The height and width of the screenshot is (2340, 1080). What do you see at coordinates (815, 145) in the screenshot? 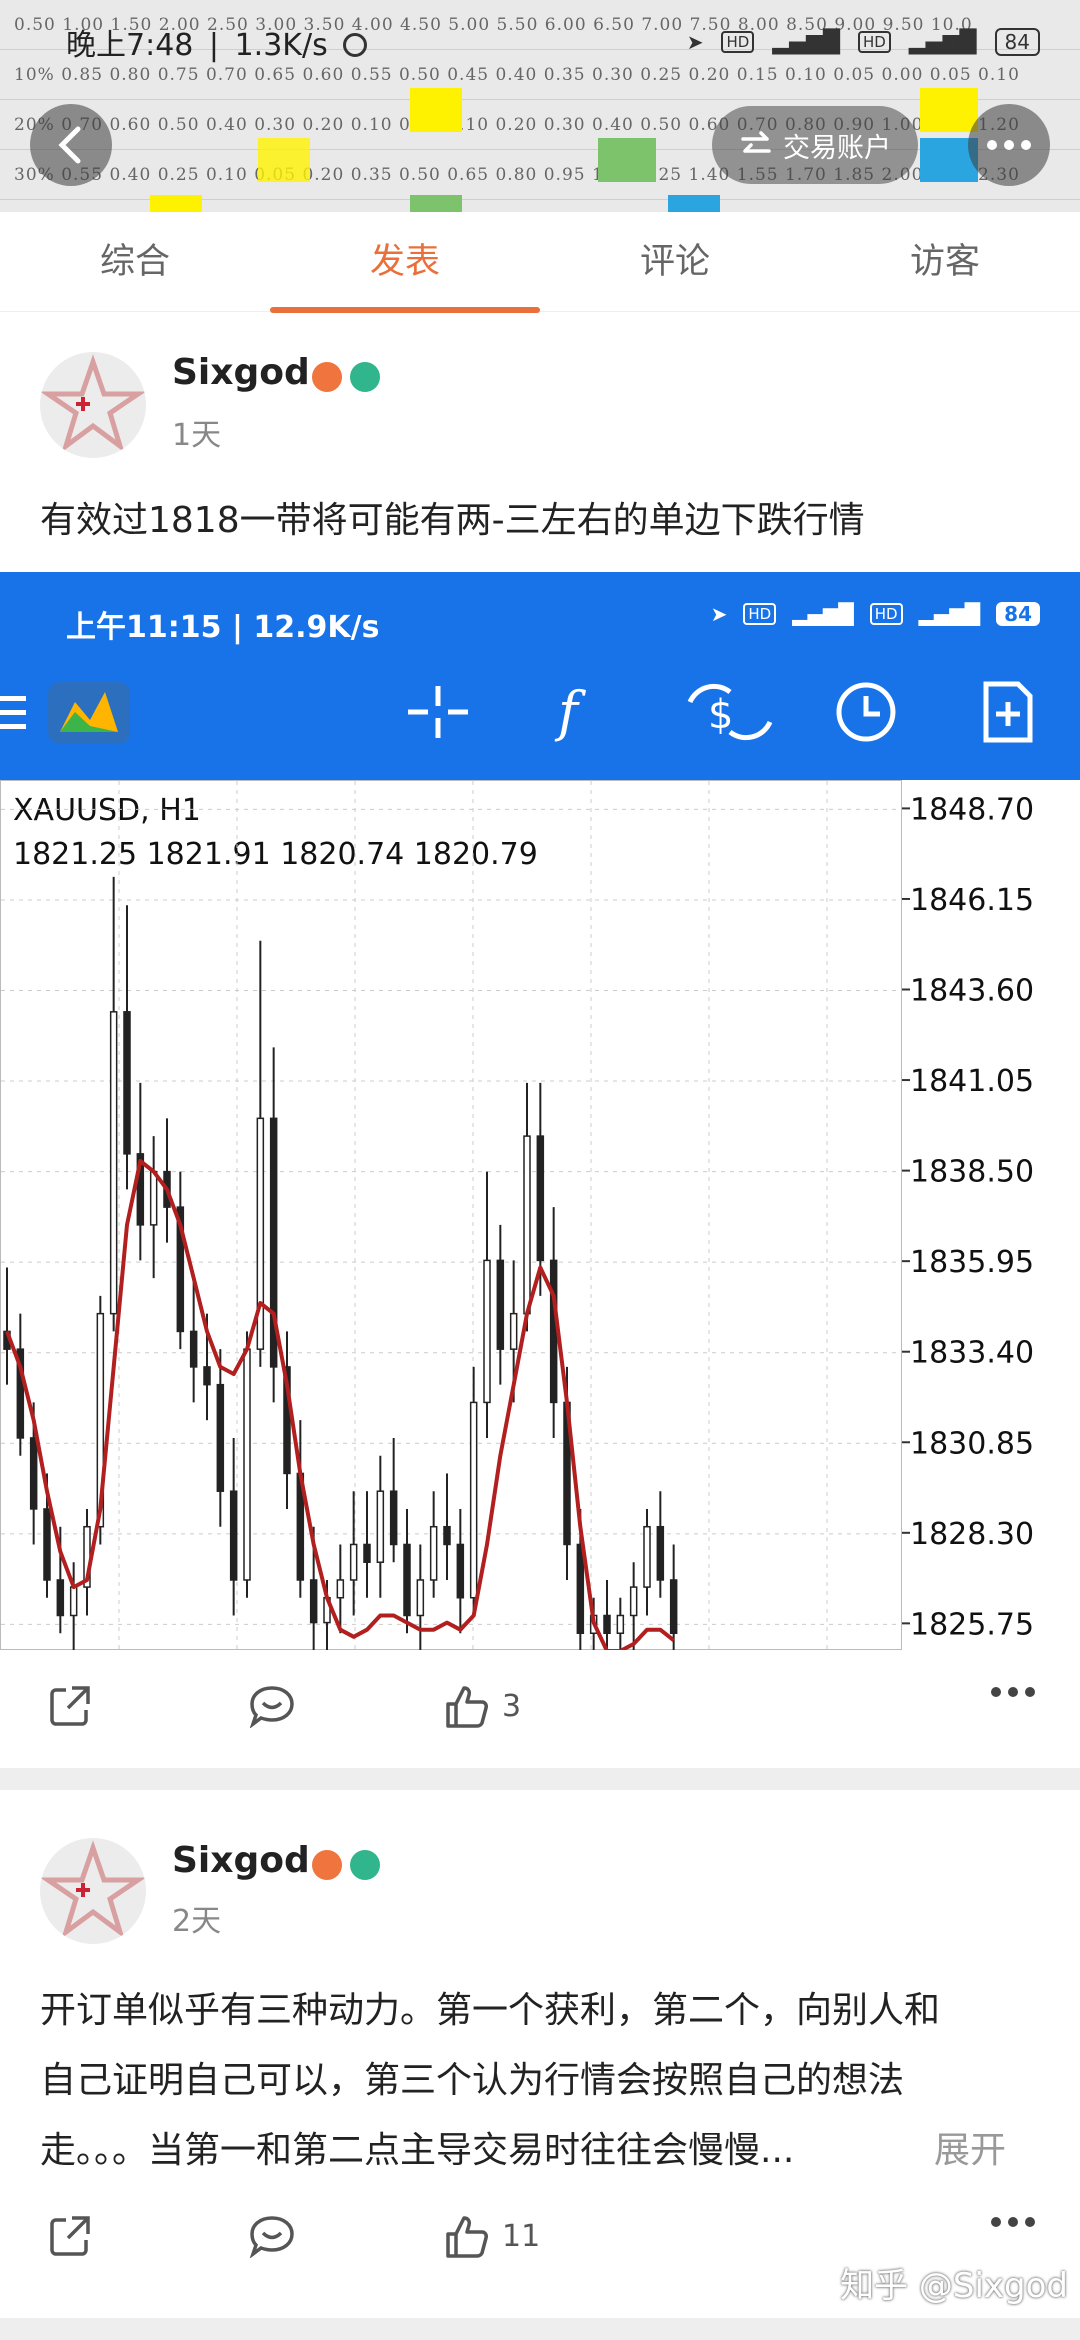
I see `trade-account-button: 交易账户` at bounding box center [815, 145].